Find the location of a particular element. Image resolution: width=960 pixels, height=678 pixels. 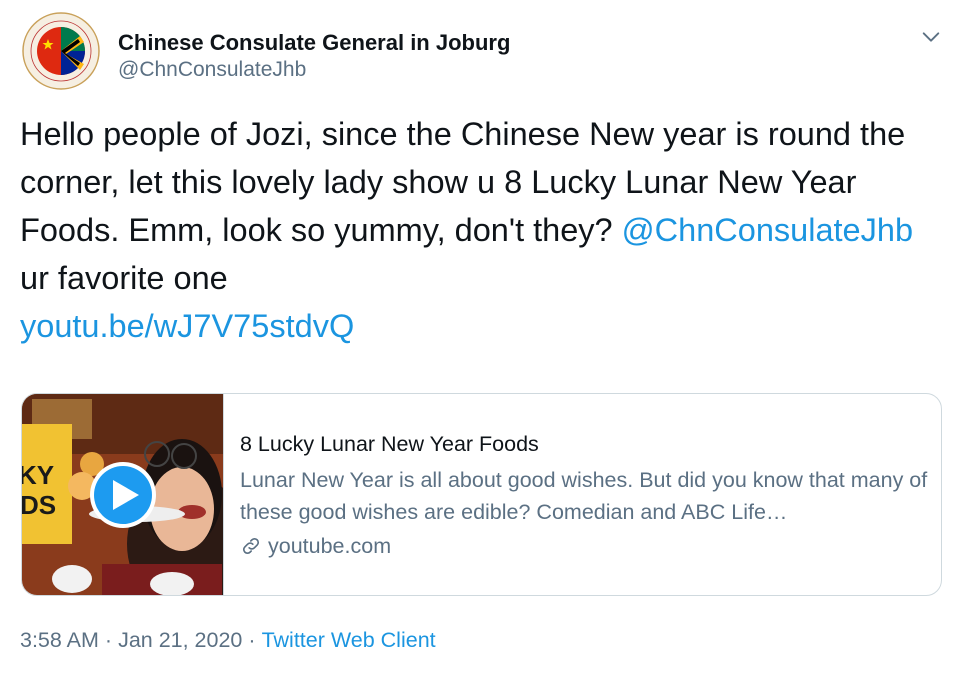

tweet-date: Jan 21, 2020 is located at coordinates (180, 640).